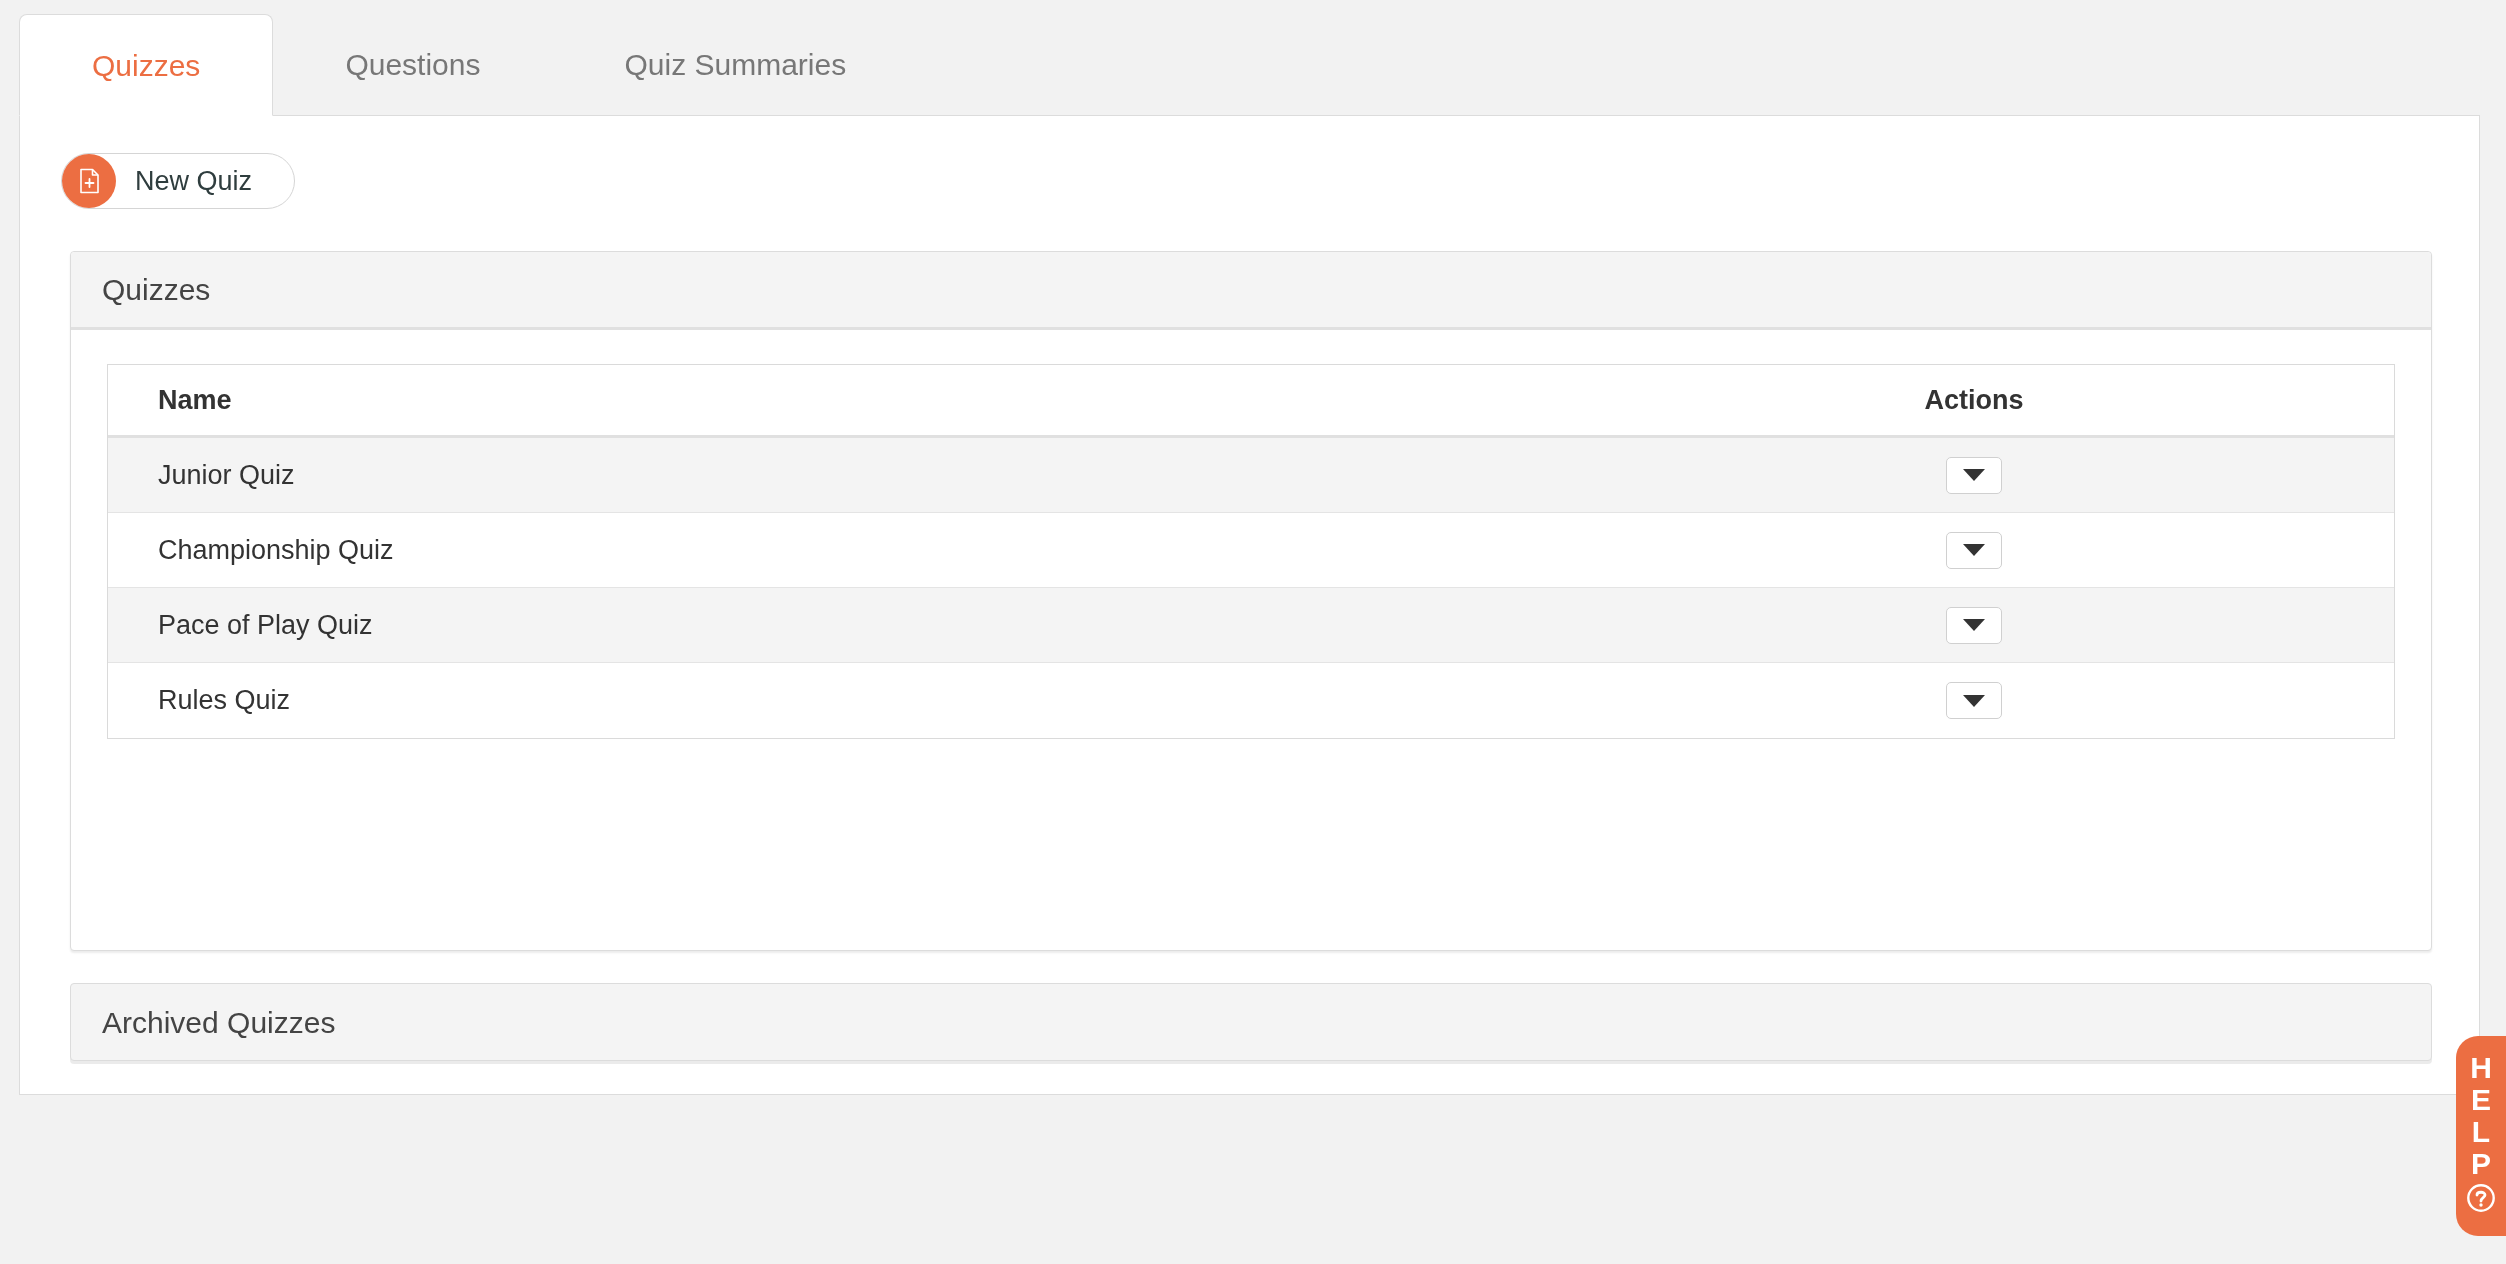 The image size is (2506, 1264). I want to click on table-cell-text: Rules Quiz, so click(224, 701).